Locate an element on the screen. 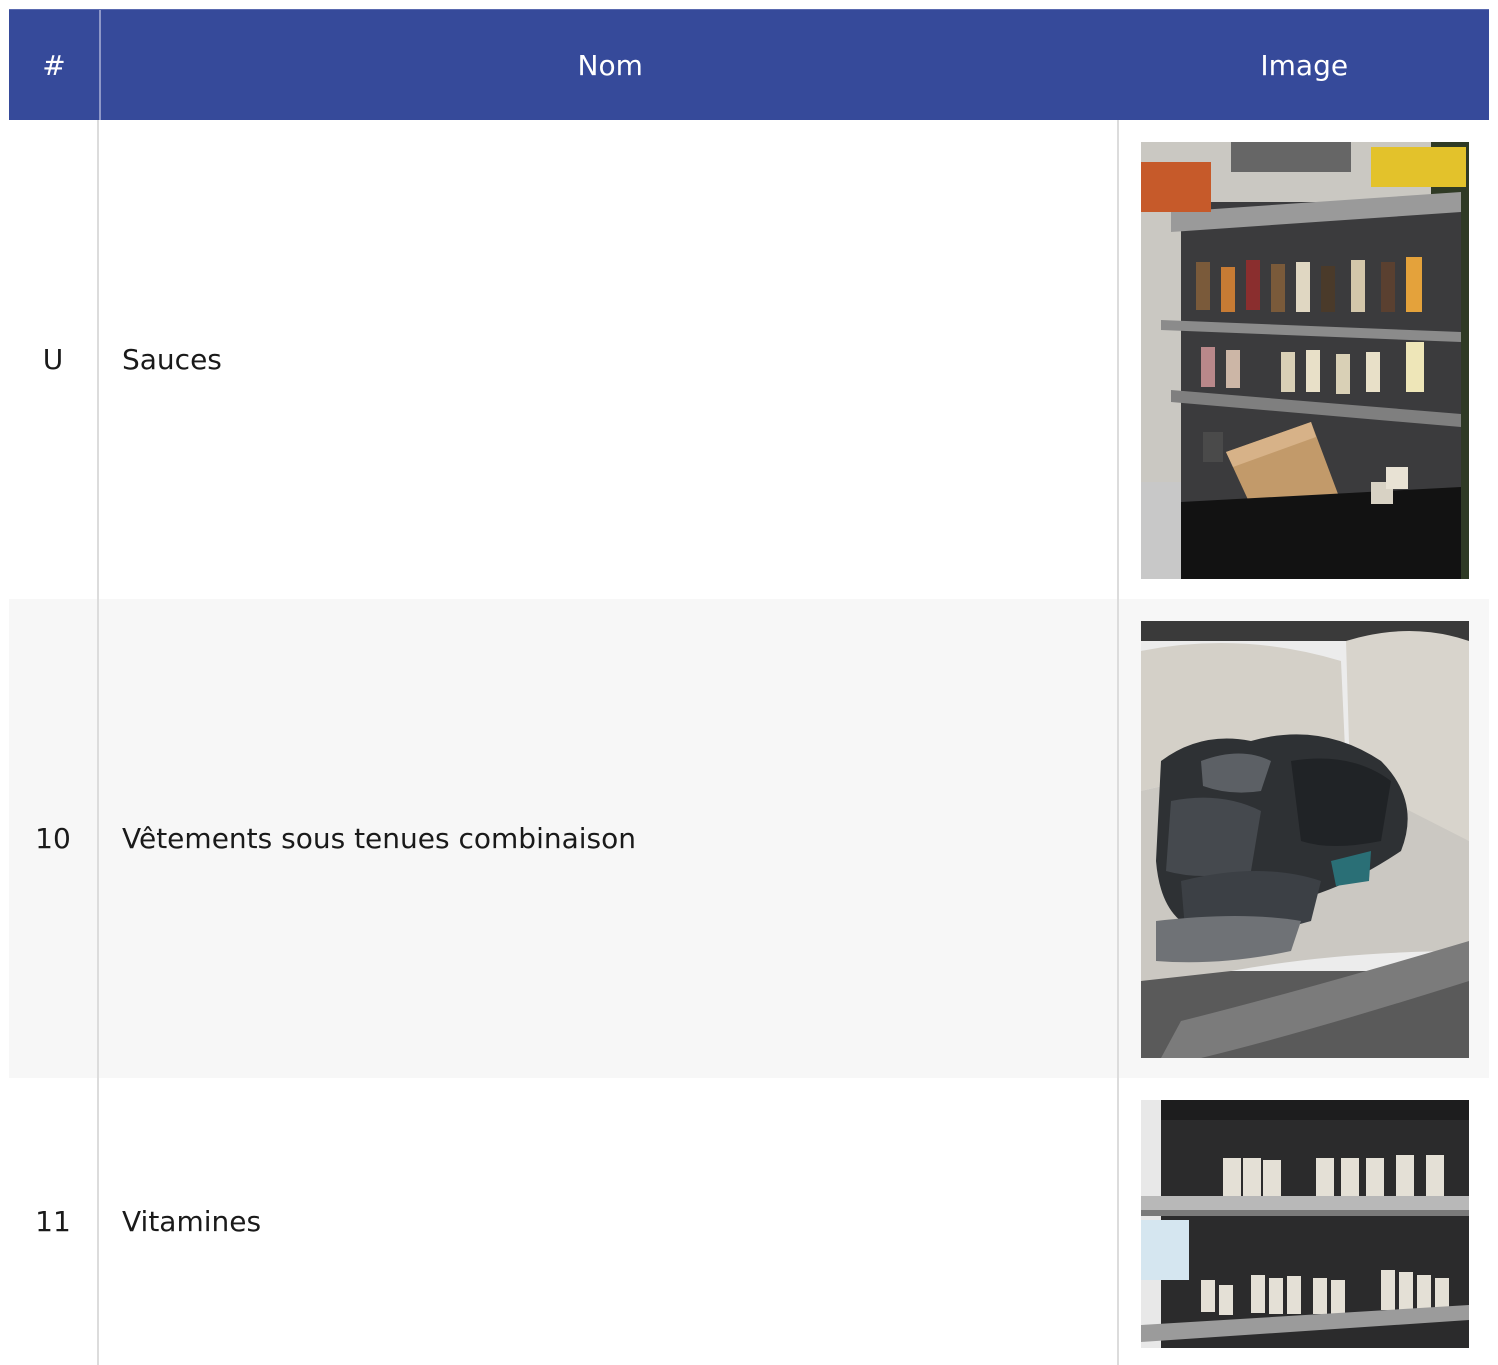 This screenshot has width=1498, height=1365. row-name: Vitamines is located at coordinates (609, 1221).